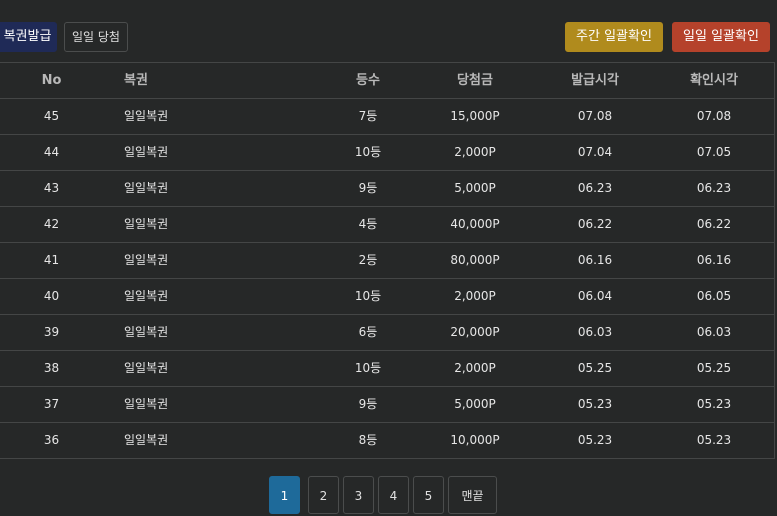 This screenshot has height=516, width=777. Describe the element at coordinates (51, 296) in the screenshot. I see `cell-no: 40` at that location.